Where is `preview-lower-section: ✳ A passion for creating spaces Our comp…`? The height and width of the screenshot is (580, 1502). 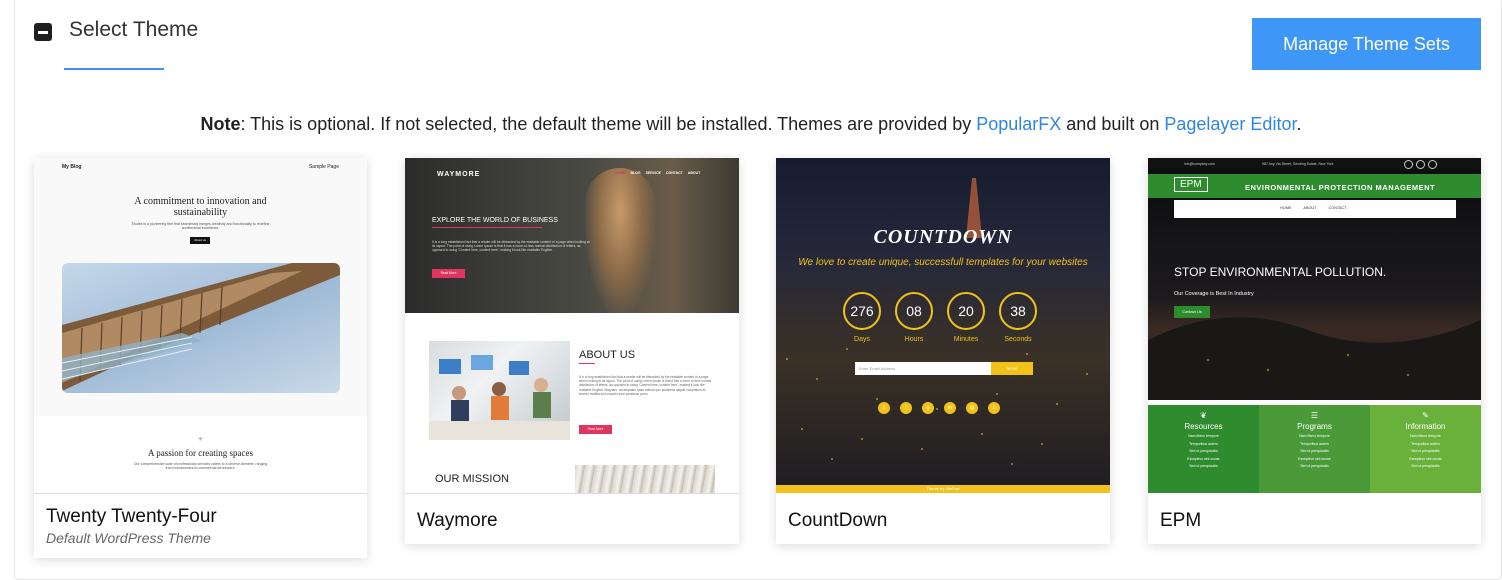
preview-lower-section: ✳ A passion for creating spaces Our comp… is located at coordinates (200, 454).